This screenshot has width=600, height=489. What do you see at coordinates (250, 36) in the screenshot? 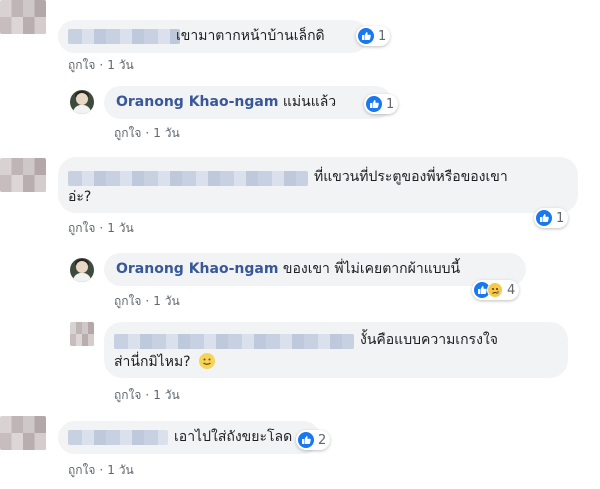
I see `comment-text: เขามาตากหน้าบ้านเล็กดิ` at bounding box center [250, 36].